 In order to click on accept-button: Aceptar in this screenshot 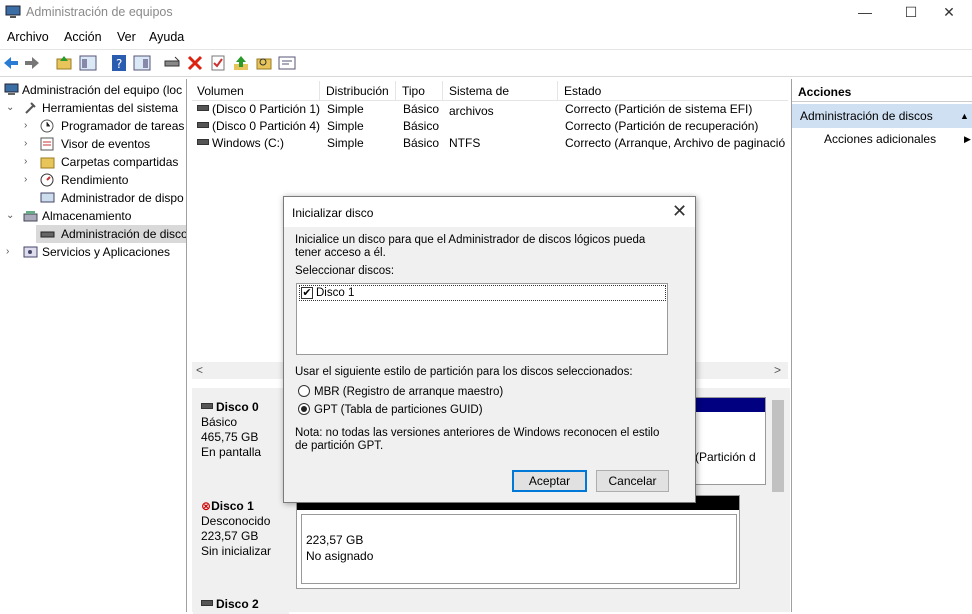, I will do `click(549, 481)`.